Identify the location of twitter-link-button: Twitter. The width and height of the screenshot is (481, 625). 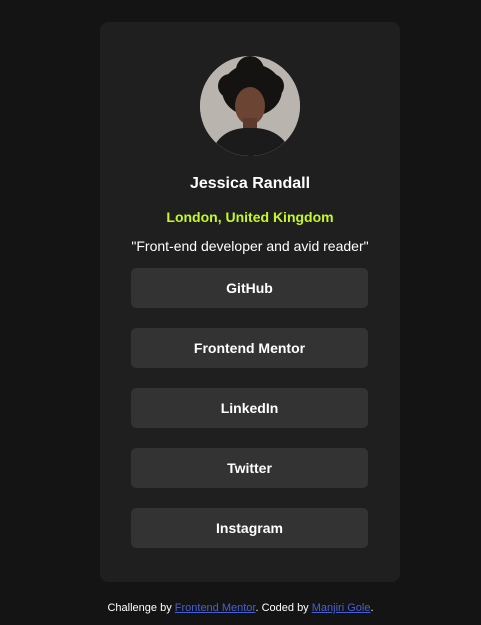
(249, 468).